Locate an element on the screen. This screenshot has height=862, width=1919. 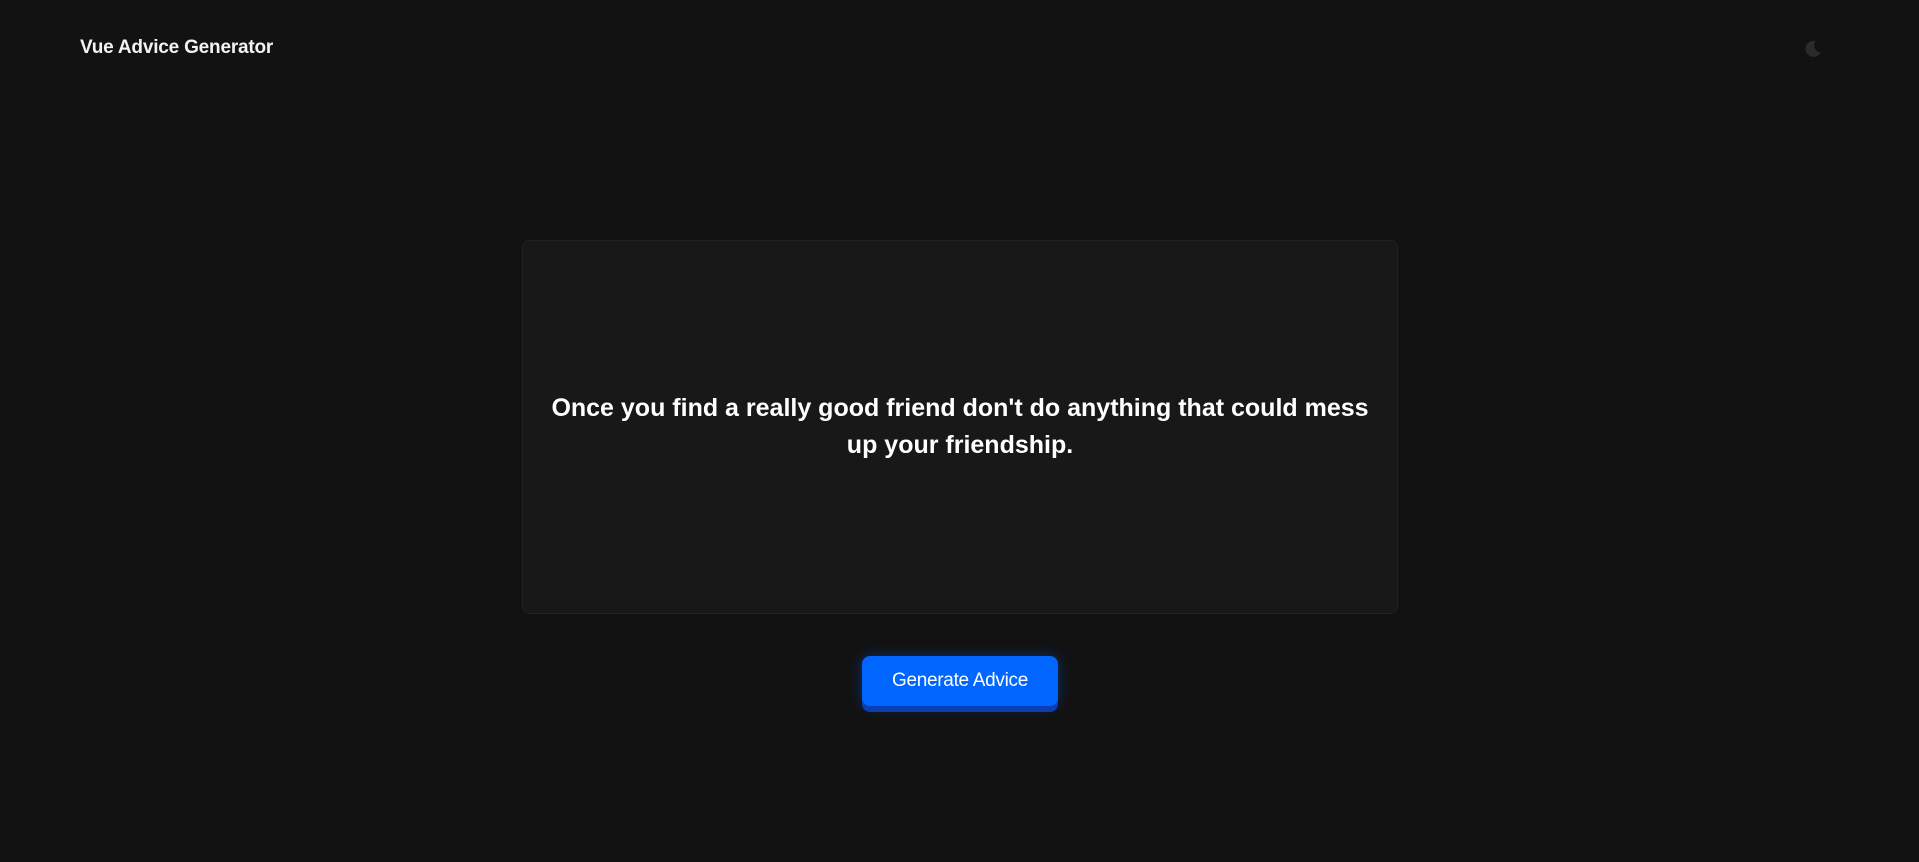
header: Vue Advice Generator is located at coordinates (959, 50).